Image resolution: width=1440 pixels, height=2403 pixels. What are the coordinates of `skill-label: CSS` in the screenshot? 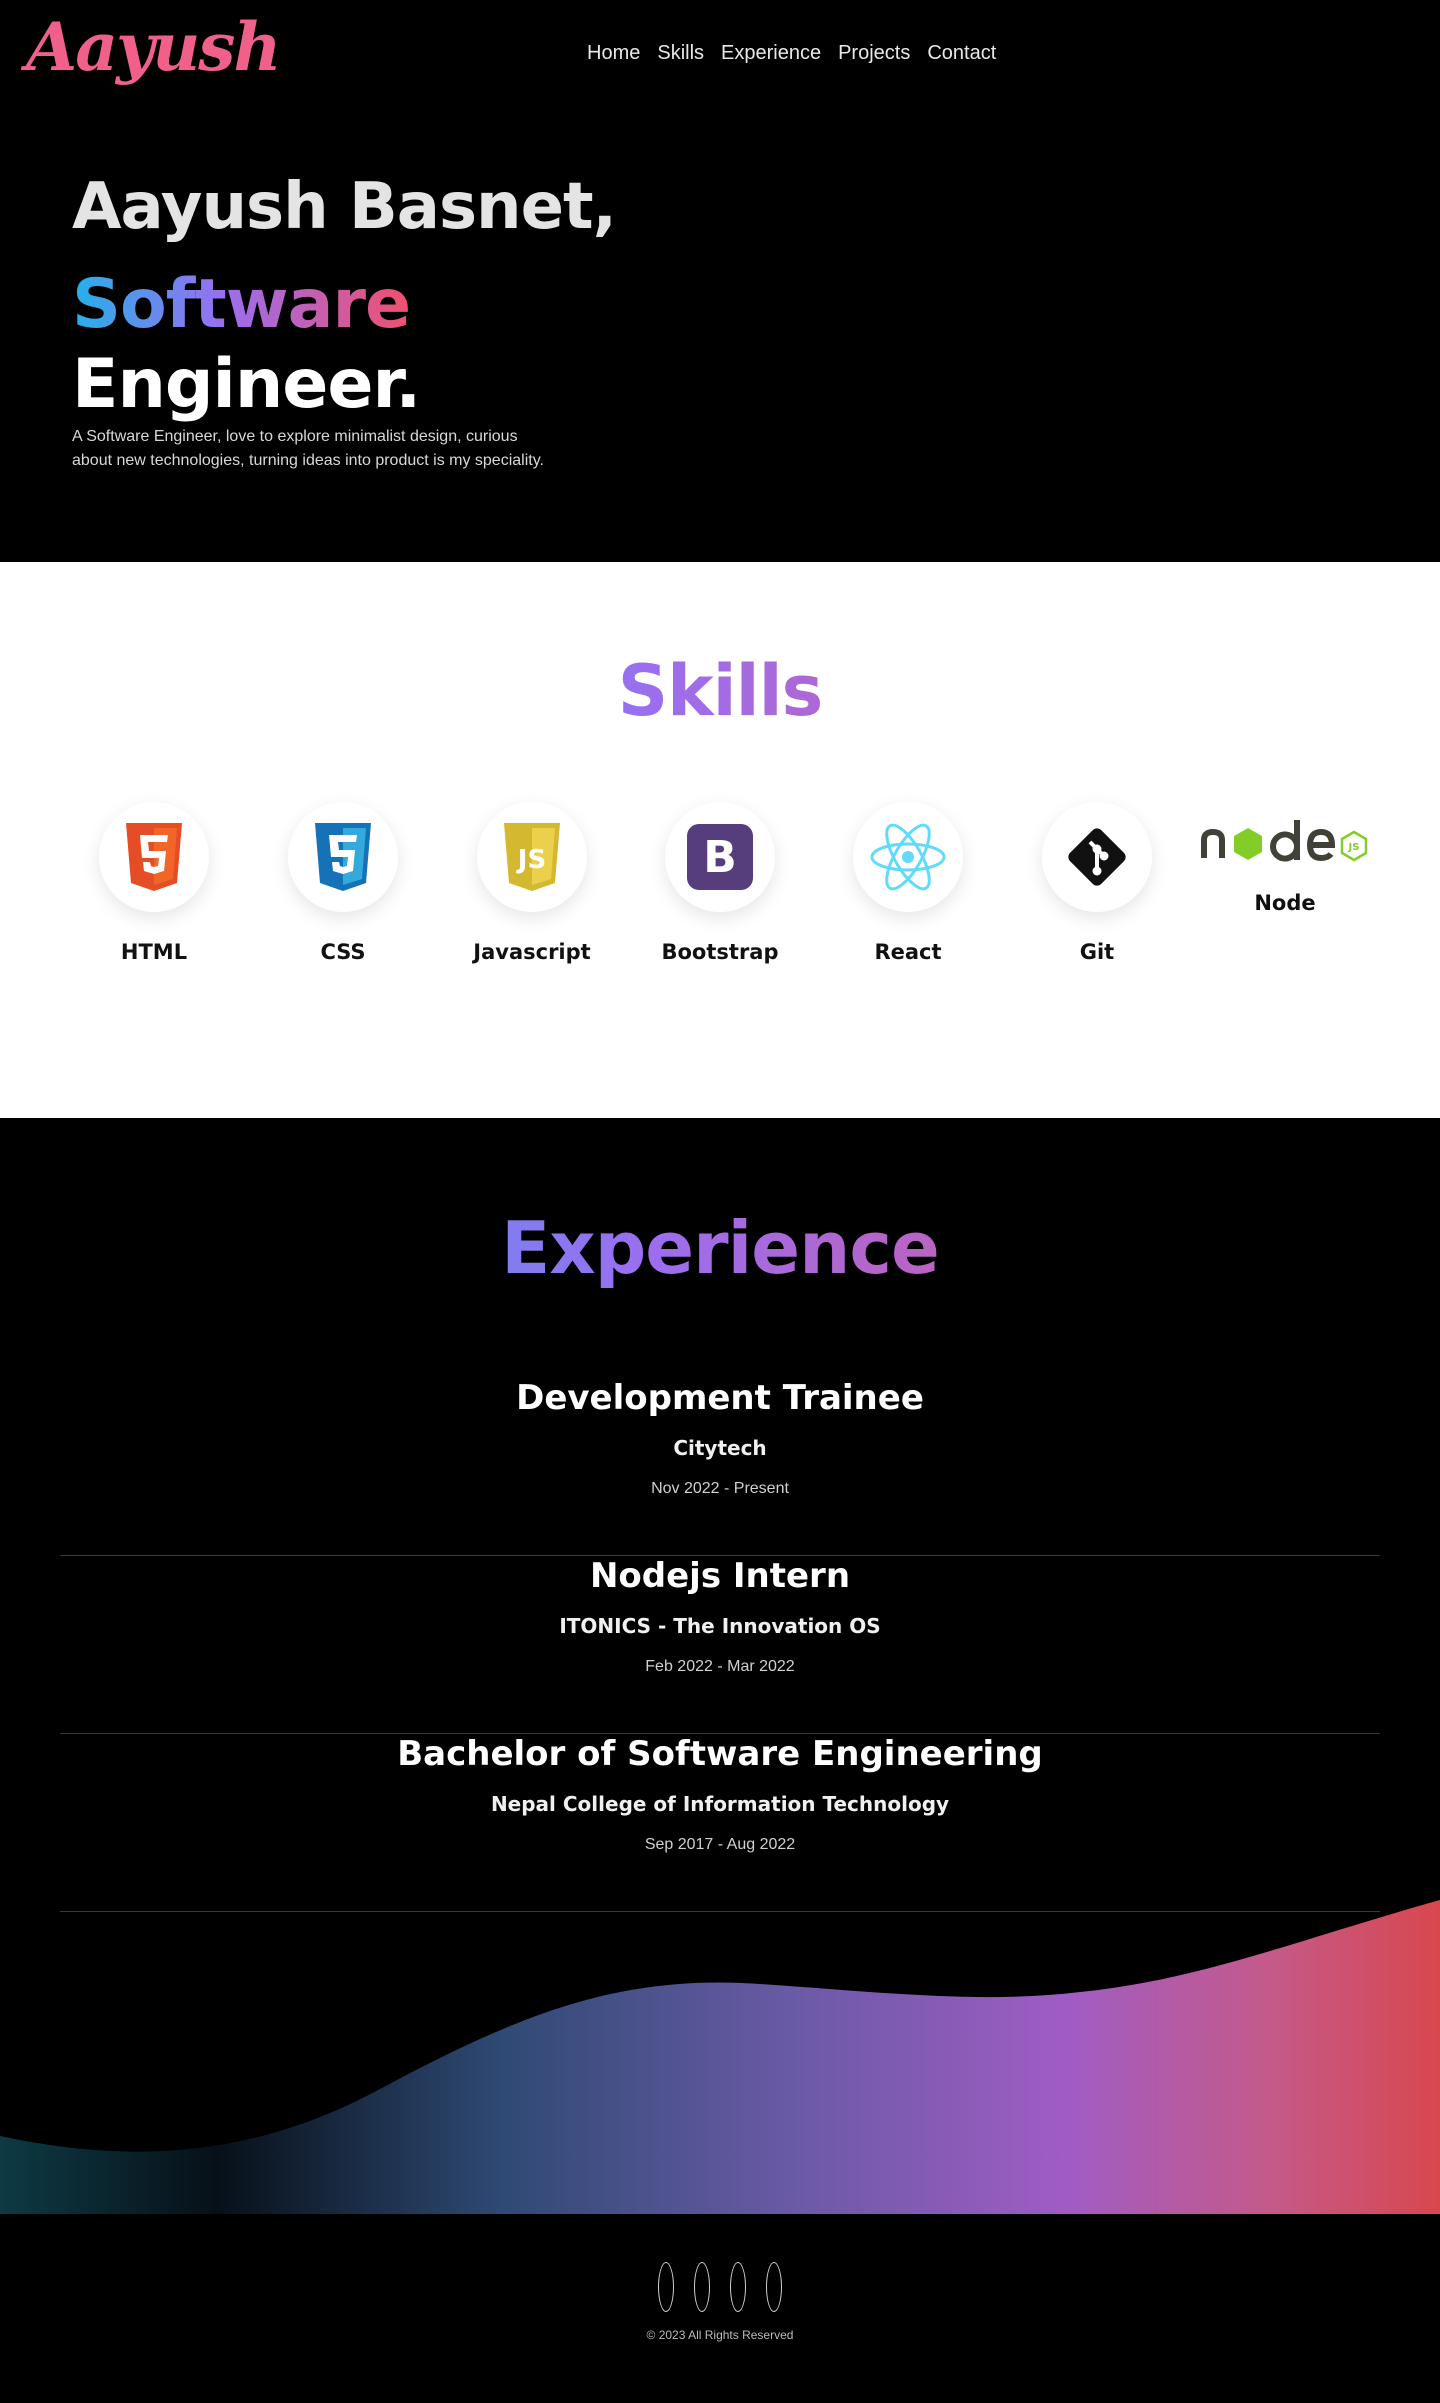 It's located at (343, 952).